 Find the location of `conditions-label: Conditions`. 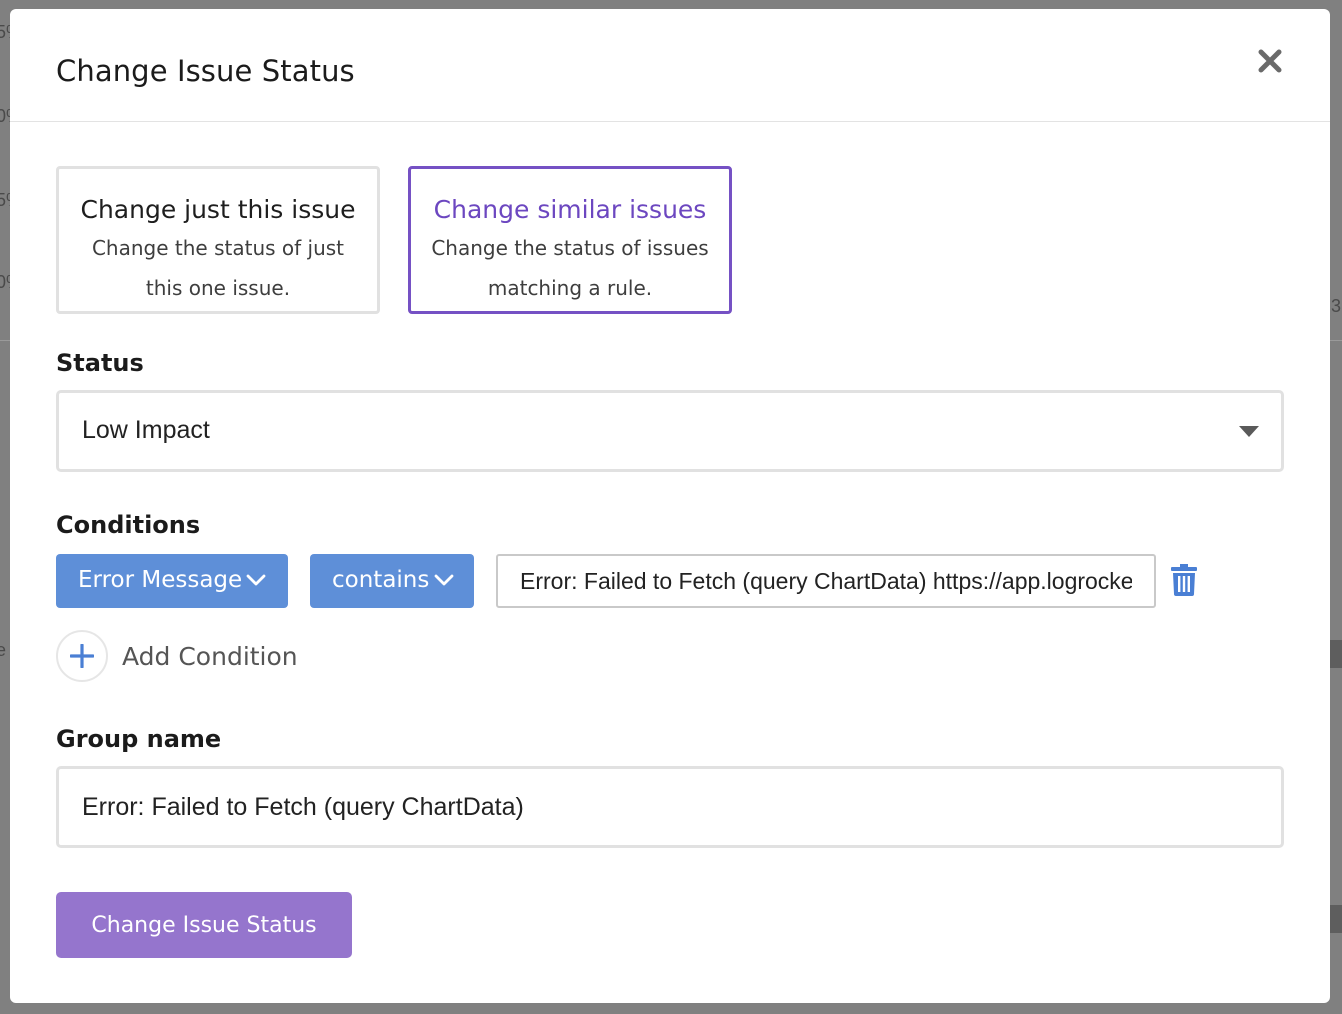

conditions-label: Conditions is located at coordinates (128, 525).